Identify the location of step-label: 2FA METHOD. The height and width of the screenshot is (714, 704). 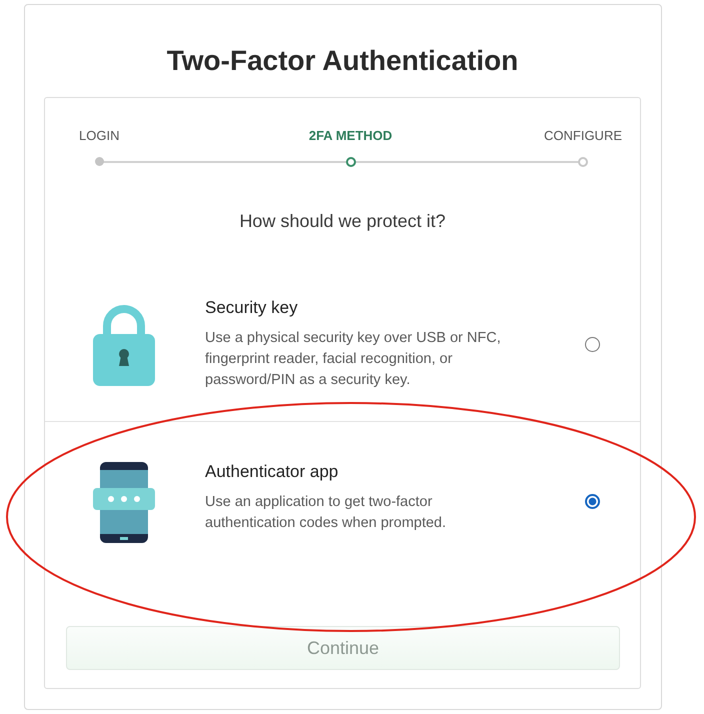
(350, 135).